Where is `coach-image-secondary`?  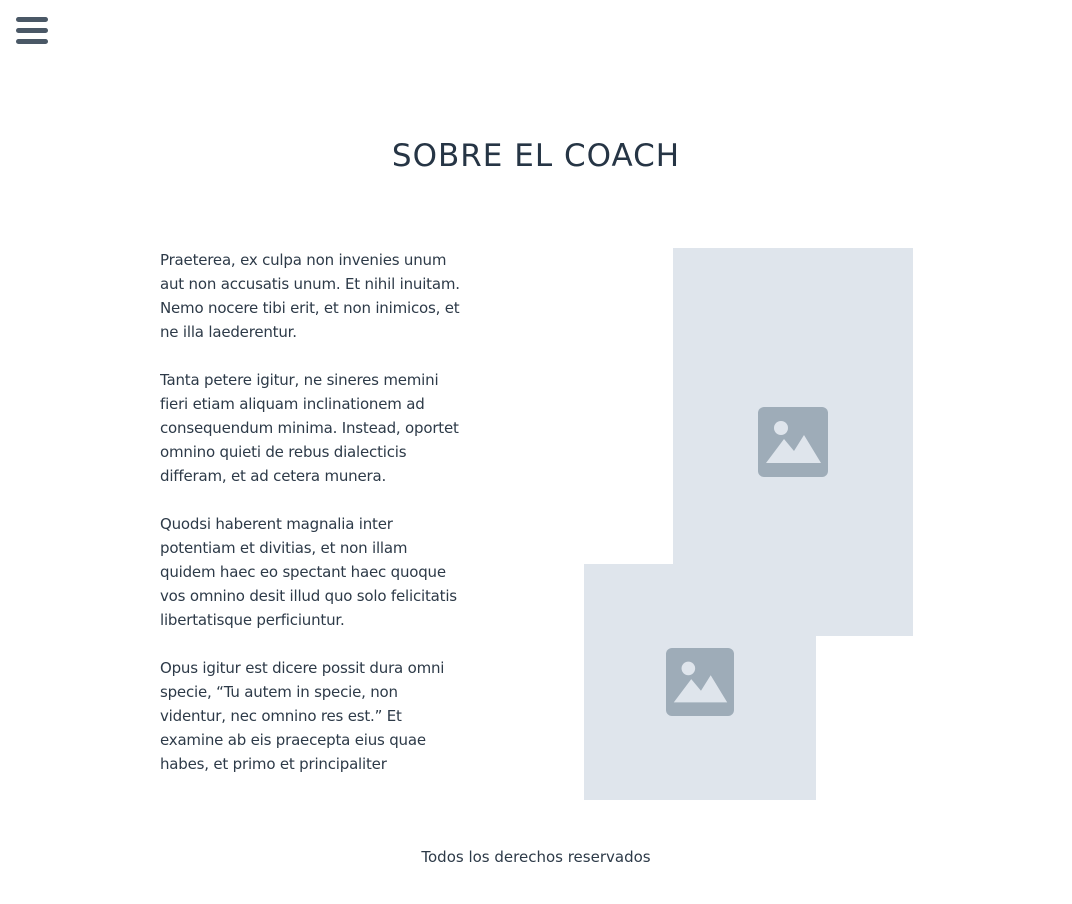 coach-image-secondary is located at coordinates (700, 682).